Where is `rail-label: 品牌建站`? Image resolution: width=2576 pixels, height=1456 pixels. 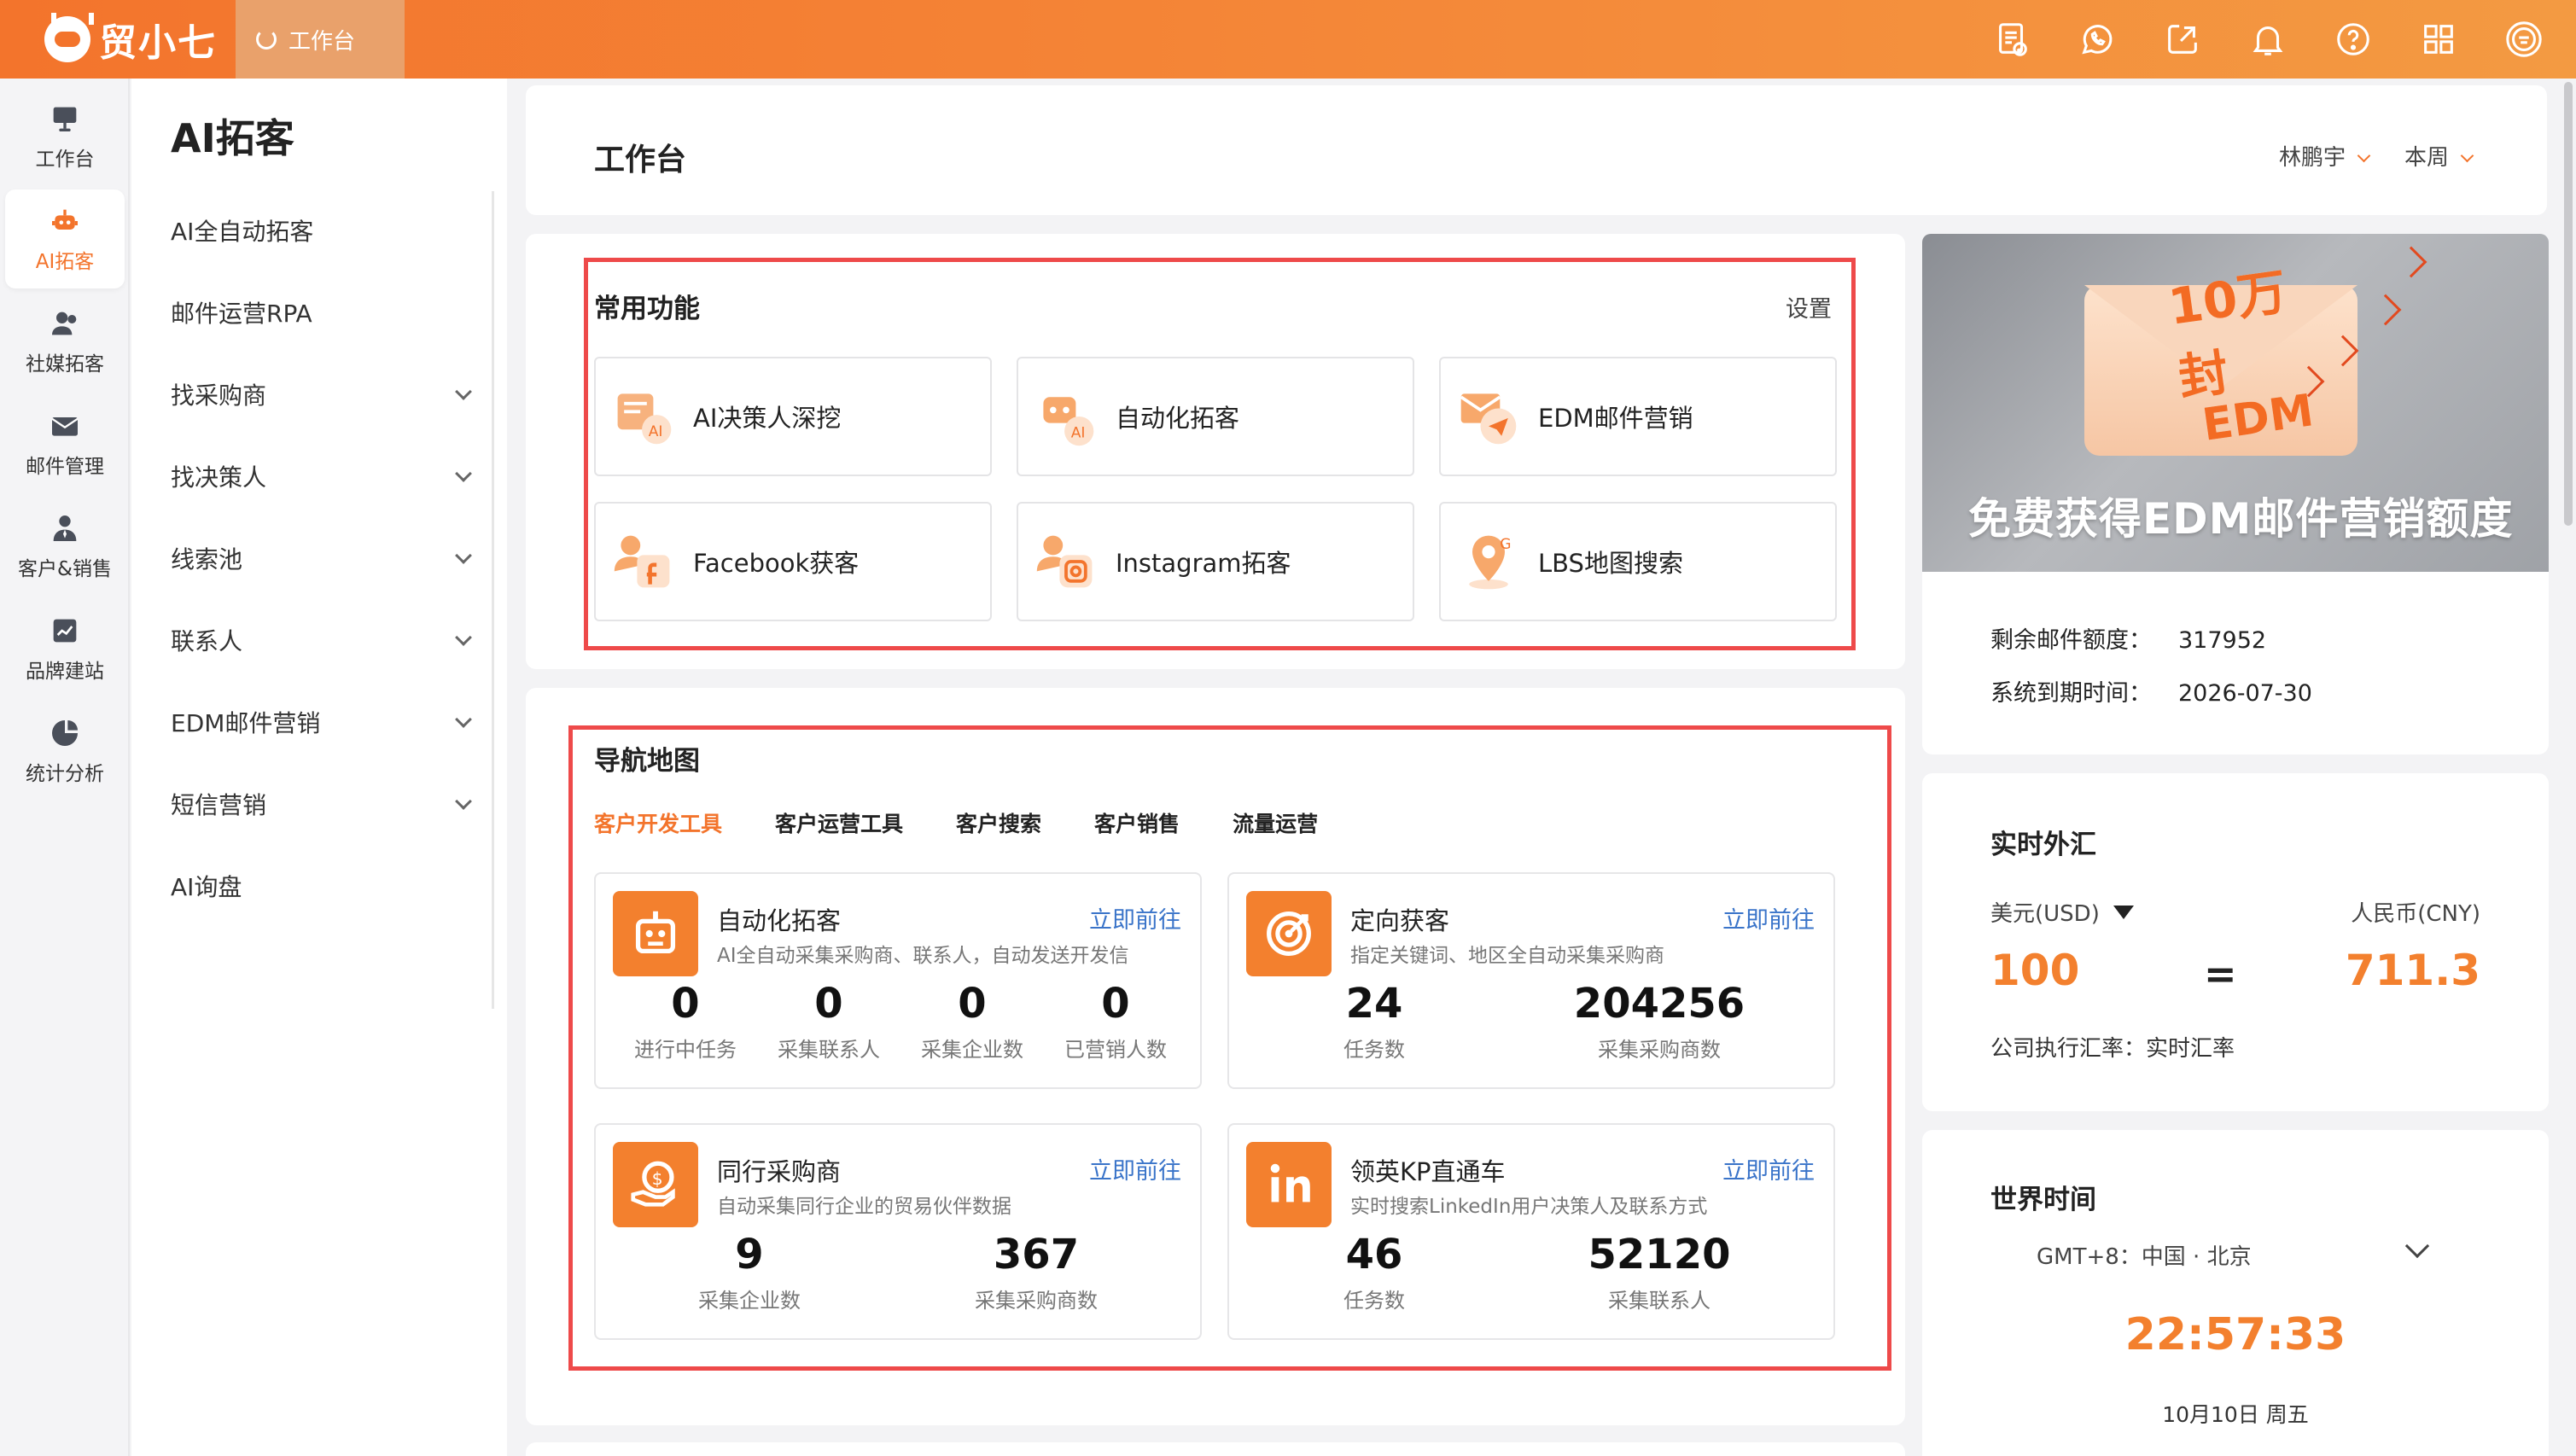 rail-label: 品牌建站 is located at coordinates (65, 672).